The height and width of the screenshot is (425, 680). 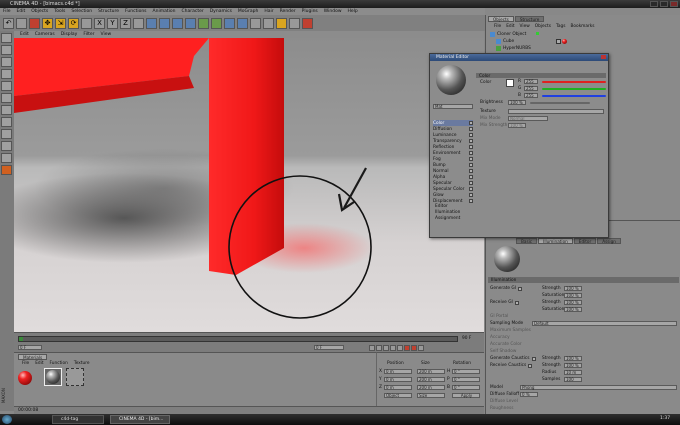 I want to click on om-menu-tags: Tags, so click(x=561, y=26).